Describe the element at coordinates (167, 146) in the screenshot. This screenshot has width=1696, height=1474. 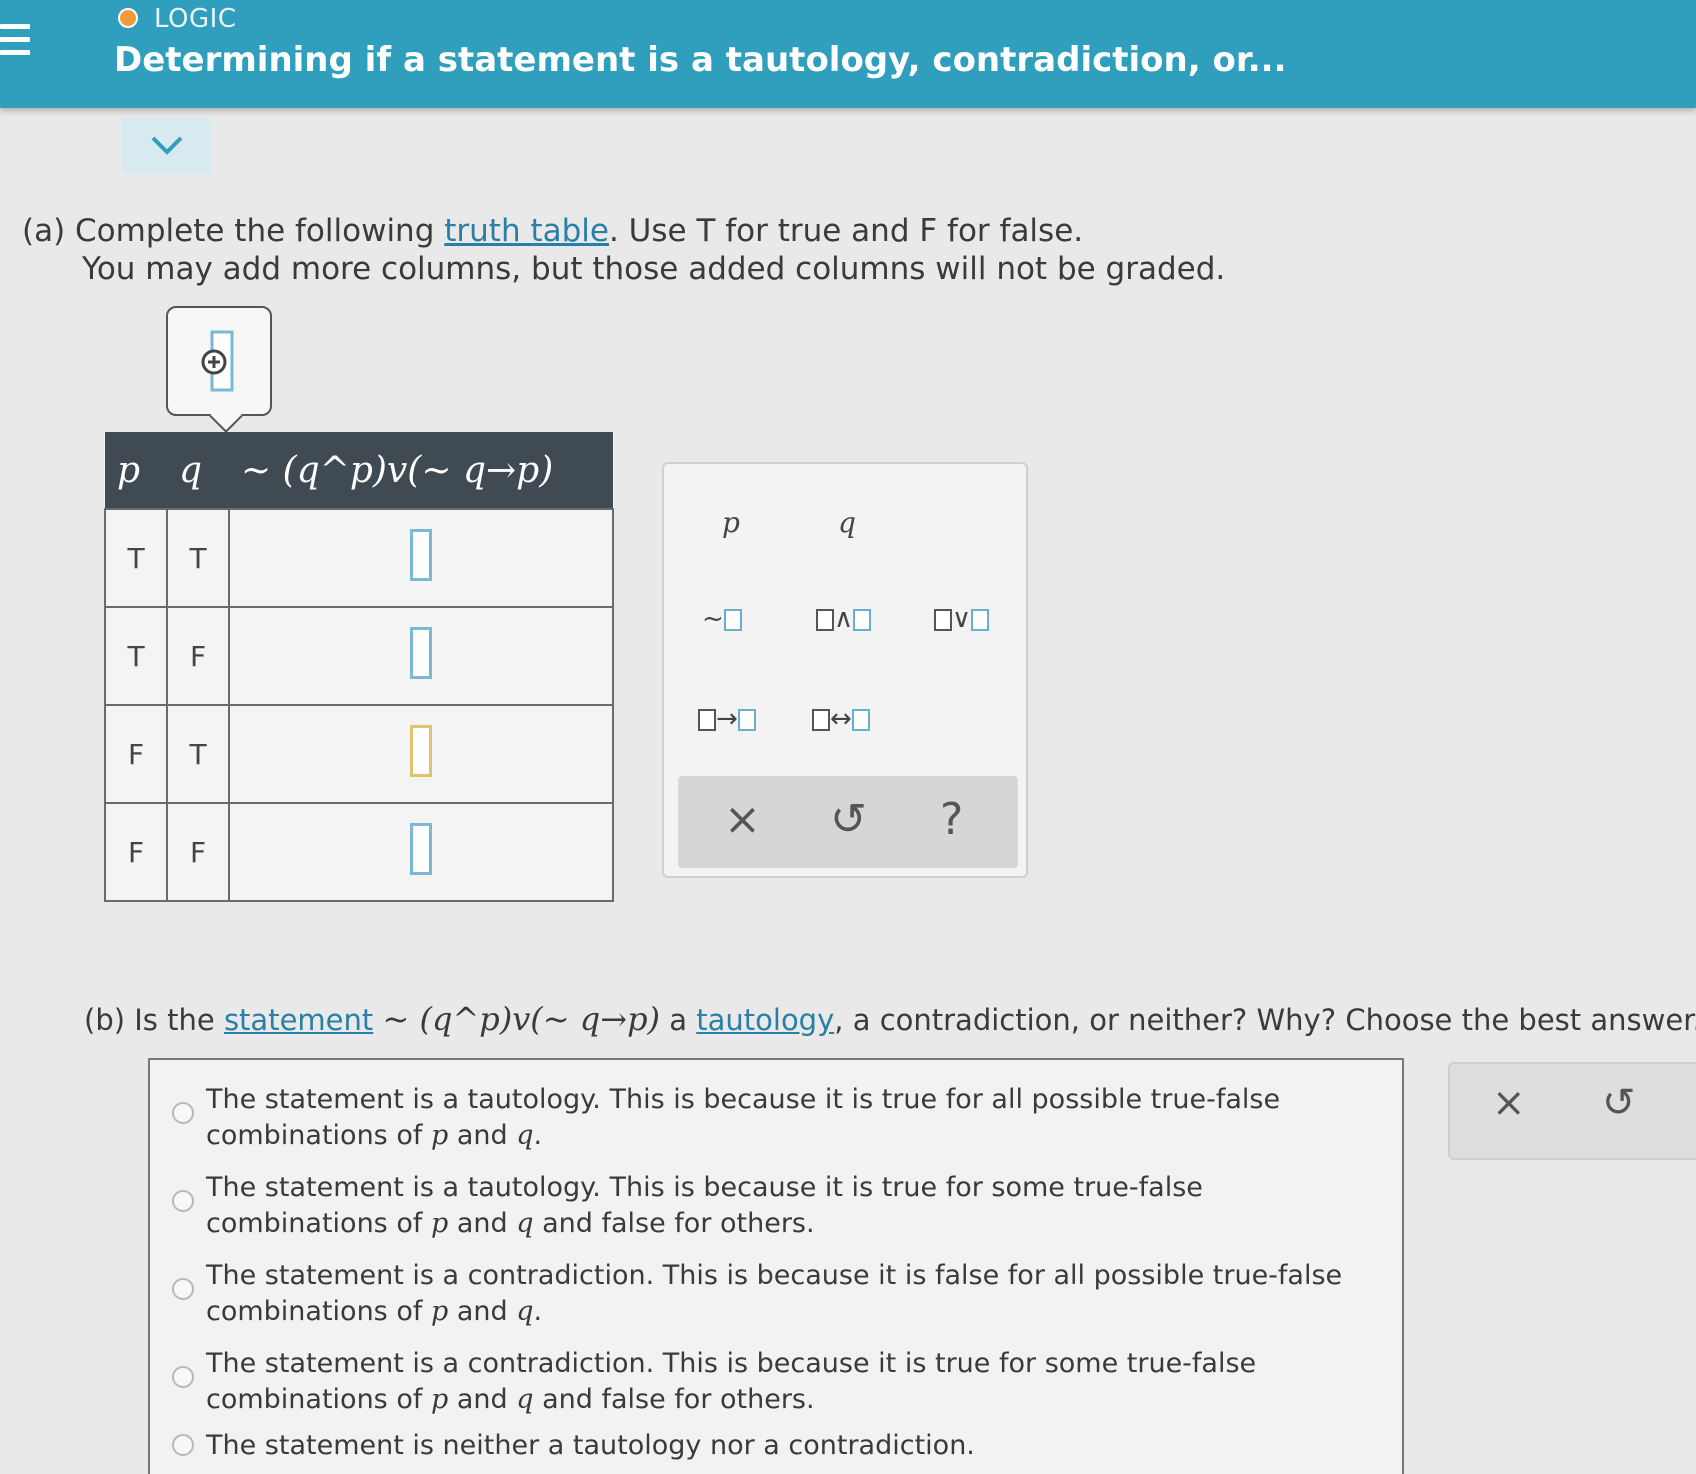
I see `collapse-button` at that location.